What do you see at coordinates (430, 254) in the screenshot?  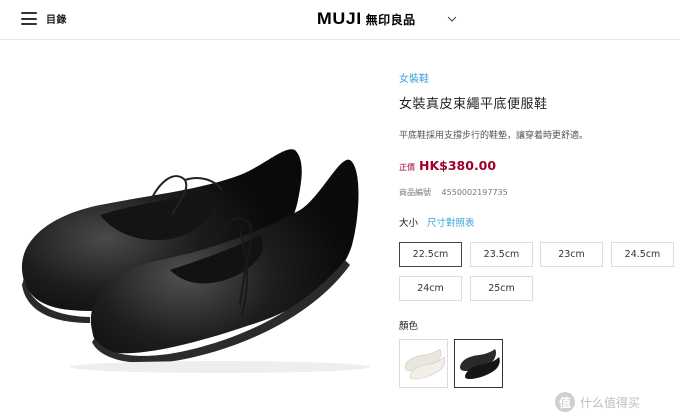 I see `size-option-22-5: 22.5cm` at bounding box center [430, 254].